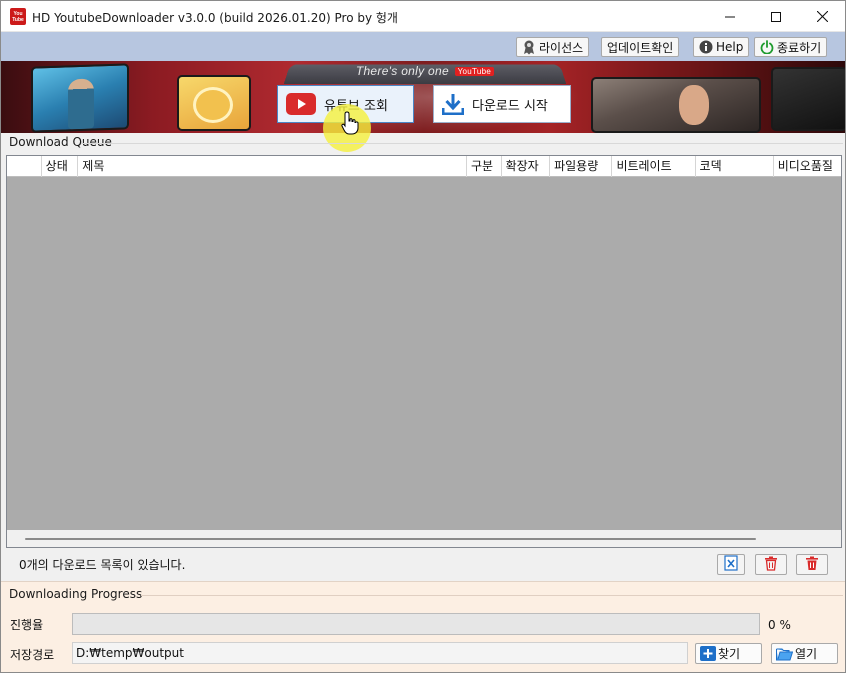 The width and height of the screenshot is (846, 673). Describe the element at coordinates (510, 106) in the screenshot. I see `start-label: 다운로드 시작` at that location.